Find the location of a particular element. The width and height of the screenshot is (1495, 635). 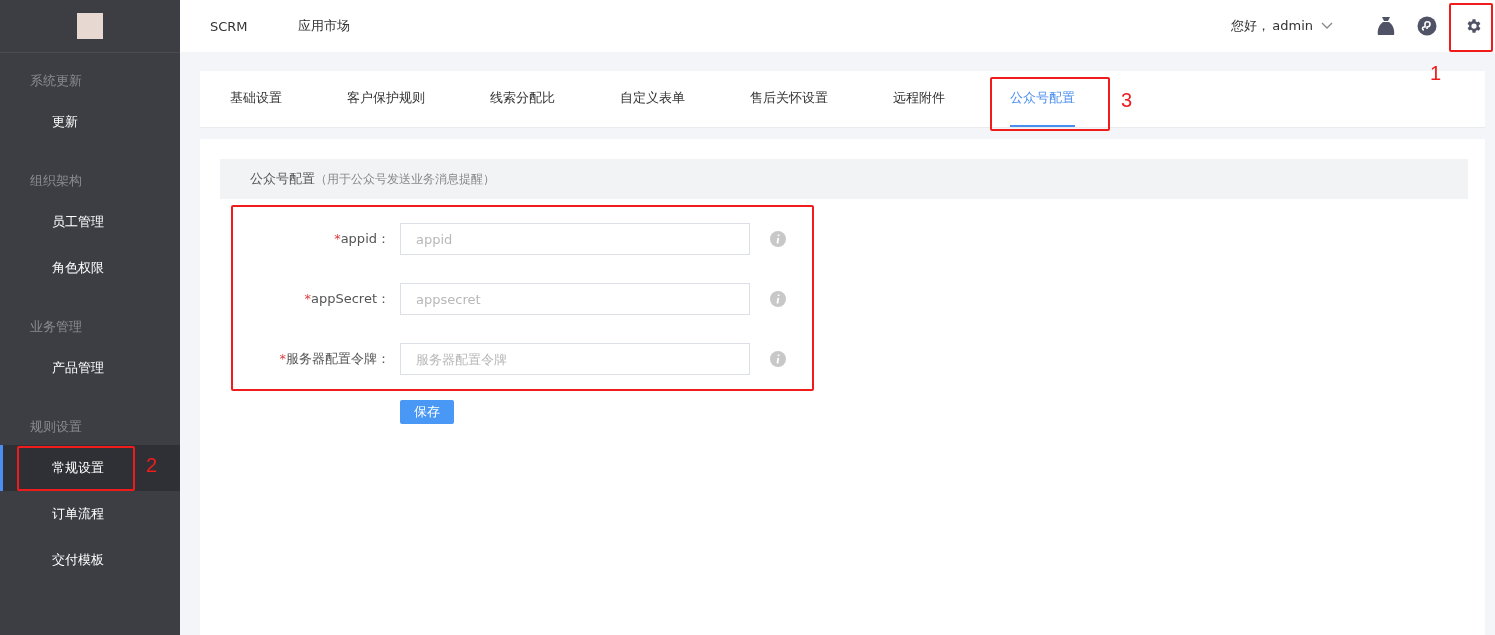

sidebar-item: 更新 is located at coordinates (90, 122).